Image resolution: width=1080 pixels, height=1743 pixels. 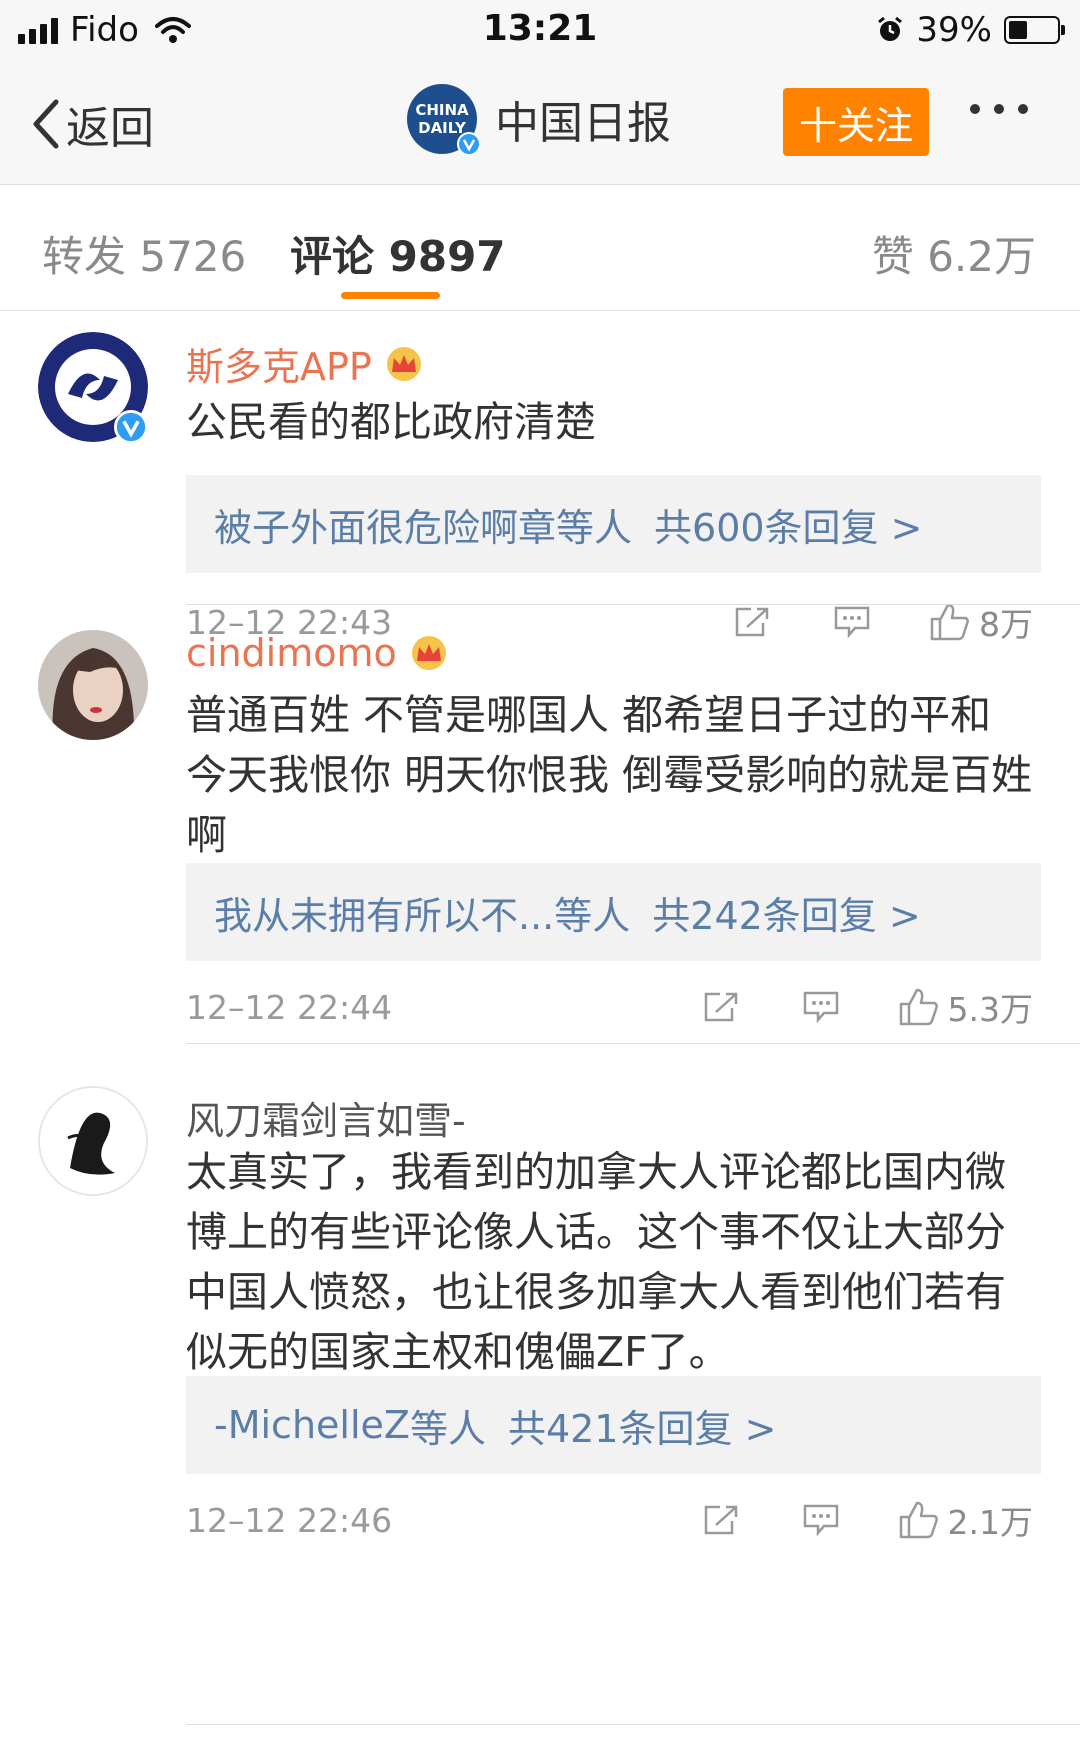 What do you see at coordinates (540, 248) in the screenshot?
I see `tab-bar: 转发 5726 评论 9897 赞 6.2万` at bounding box center [540, 248].